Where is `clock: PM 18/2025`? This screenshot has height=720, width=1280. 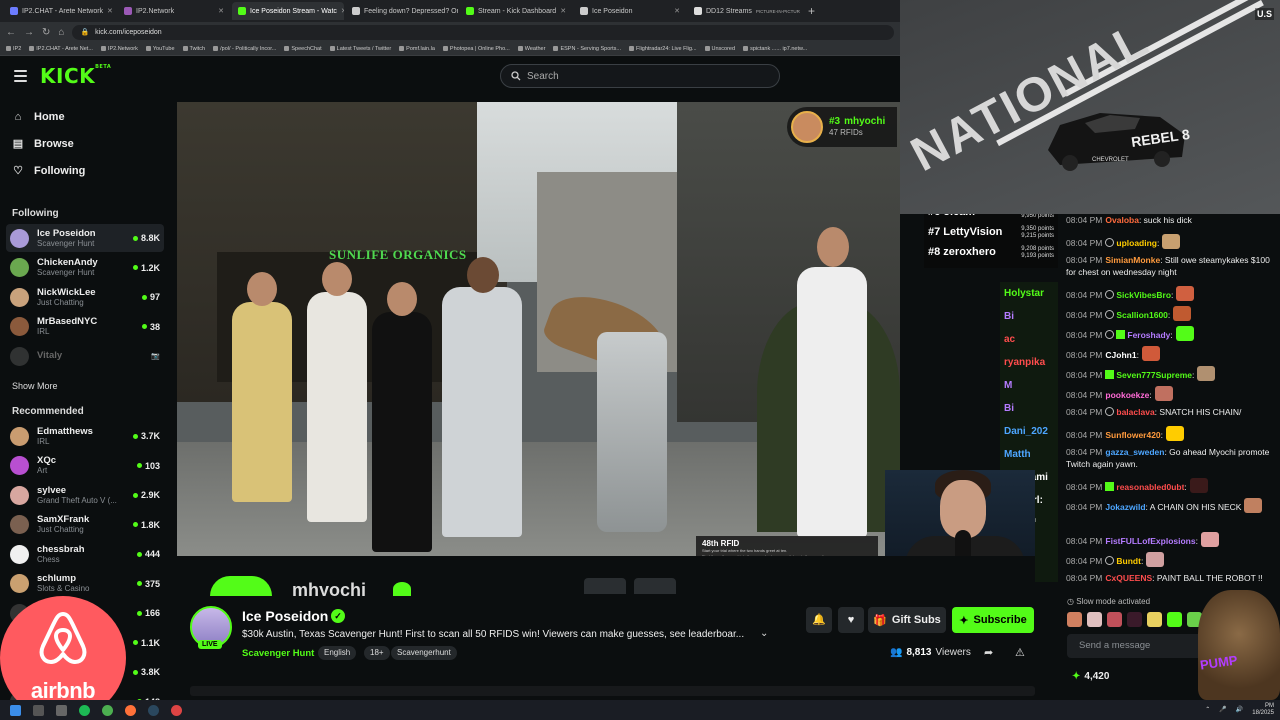
clock: PM 18/2025 is located at coordinates (1263, 709).